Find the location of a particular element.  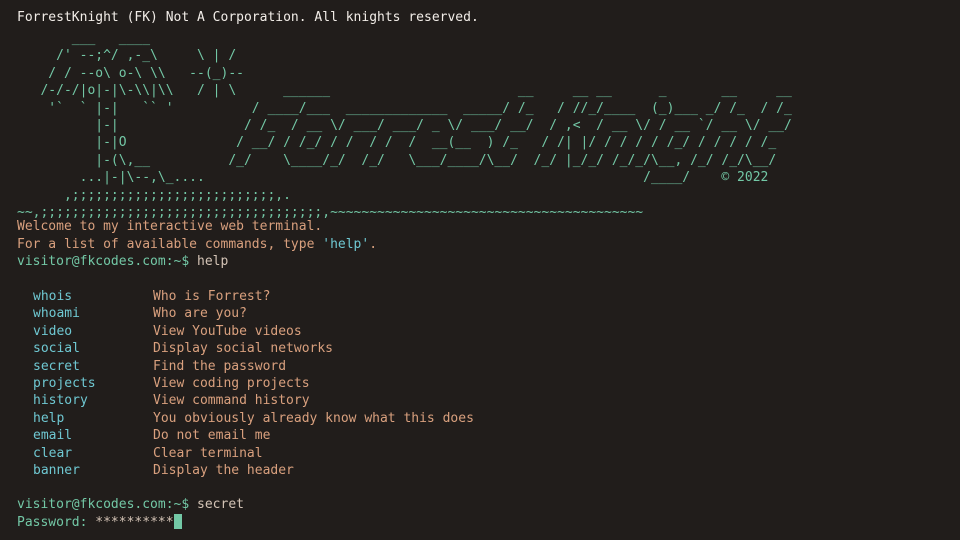

welcome-message: Welcome to my interactive web terminal. is located at coordinates (170, 226).